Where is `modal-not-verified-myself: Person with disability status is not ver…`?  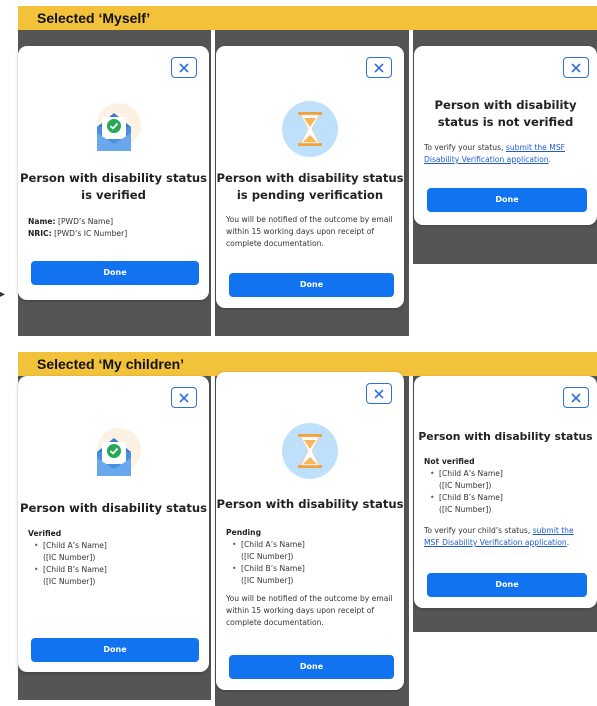 modal-not-verified-myself: Person with disability status is not ver… is located at coordinates (505, 135).